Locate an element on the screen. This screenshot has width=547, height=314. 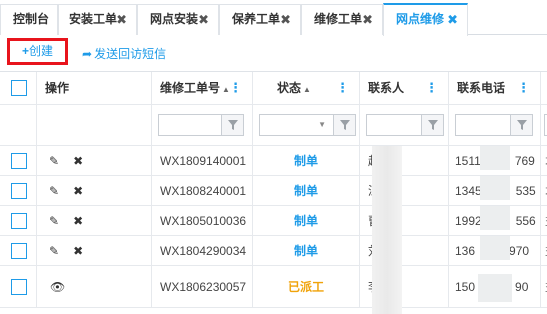
sort-asc-icon: ▲ is located at coordinates (307, 89).